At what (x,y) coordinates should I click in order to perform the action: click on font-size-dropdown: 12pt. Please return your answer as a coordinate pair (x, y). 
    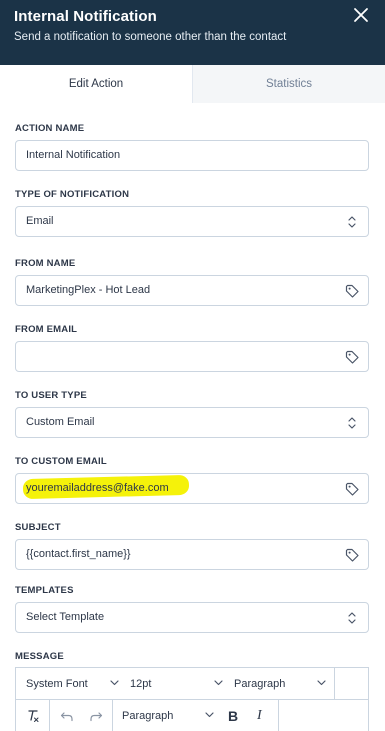
    Looking at the image, I should click on (178, 684).